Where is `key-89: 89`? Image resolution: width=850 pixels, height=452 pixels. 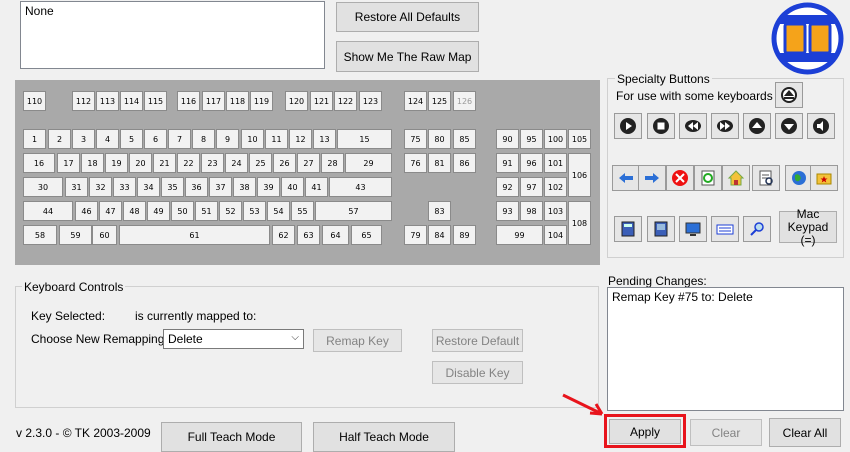
key-89: 89 is located at coordinates (464, 235).